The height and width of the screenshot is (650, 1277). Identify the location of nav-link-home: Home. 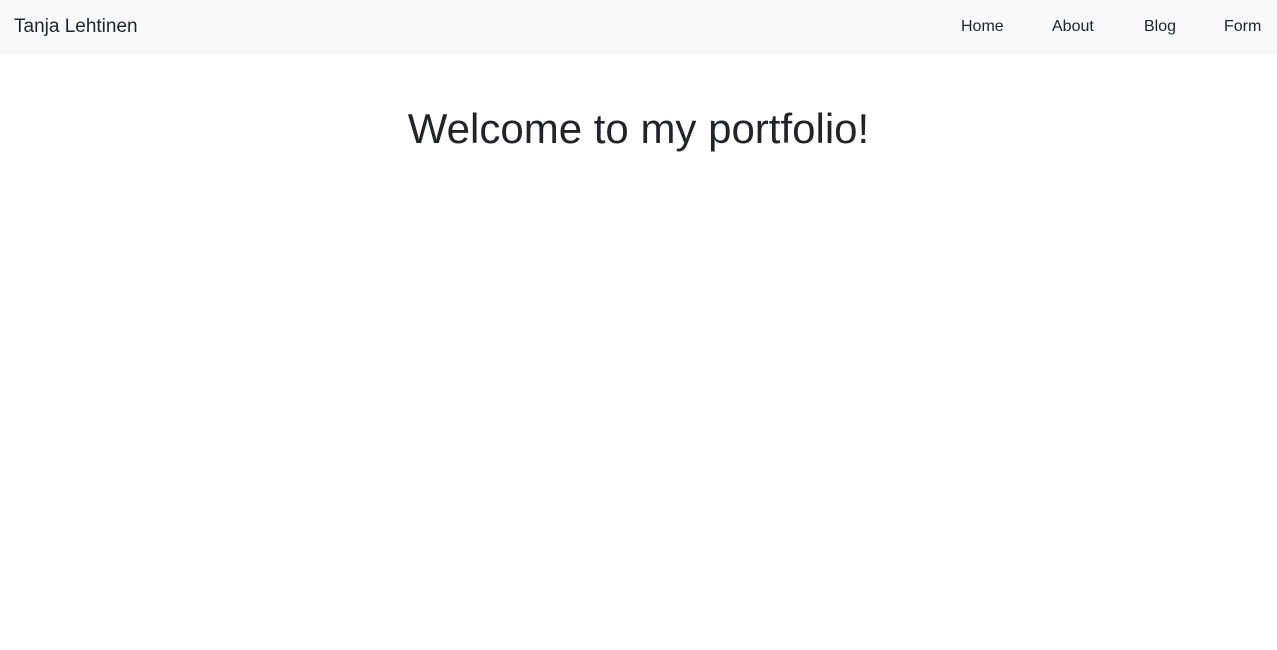
(982, 27).